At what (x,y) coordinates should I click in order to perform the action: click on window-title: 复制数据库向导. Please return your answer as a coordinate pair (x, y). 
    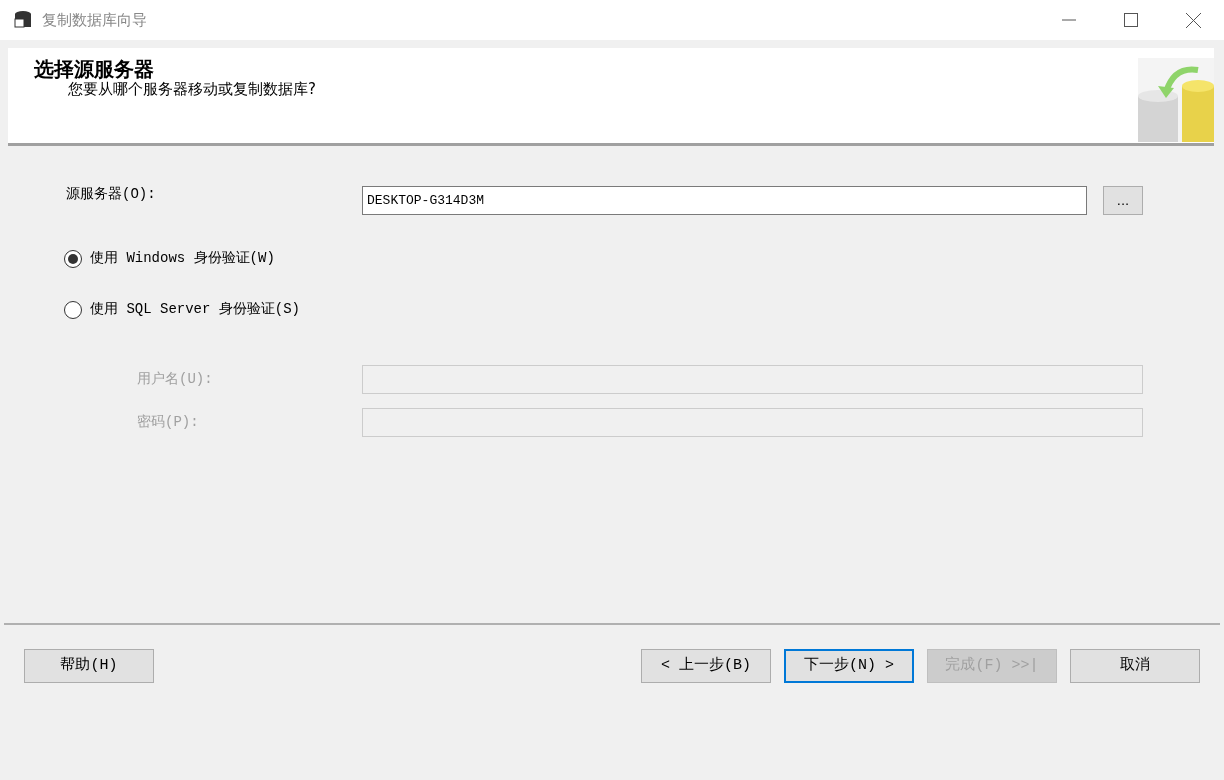
    Looking at the image, I should click on (94, 20).